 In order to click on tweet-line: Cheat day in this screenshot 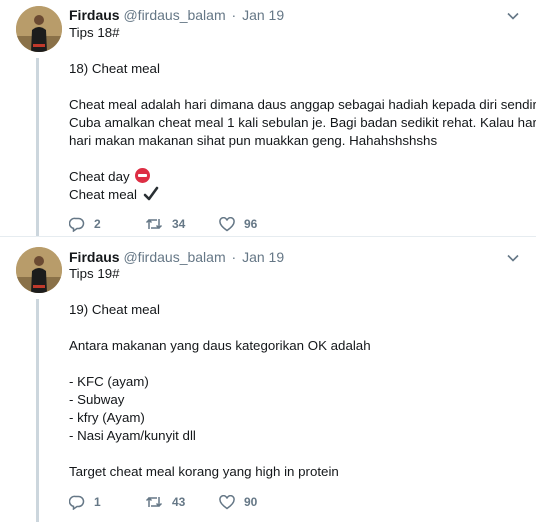, I will do `click(296, 177)`.